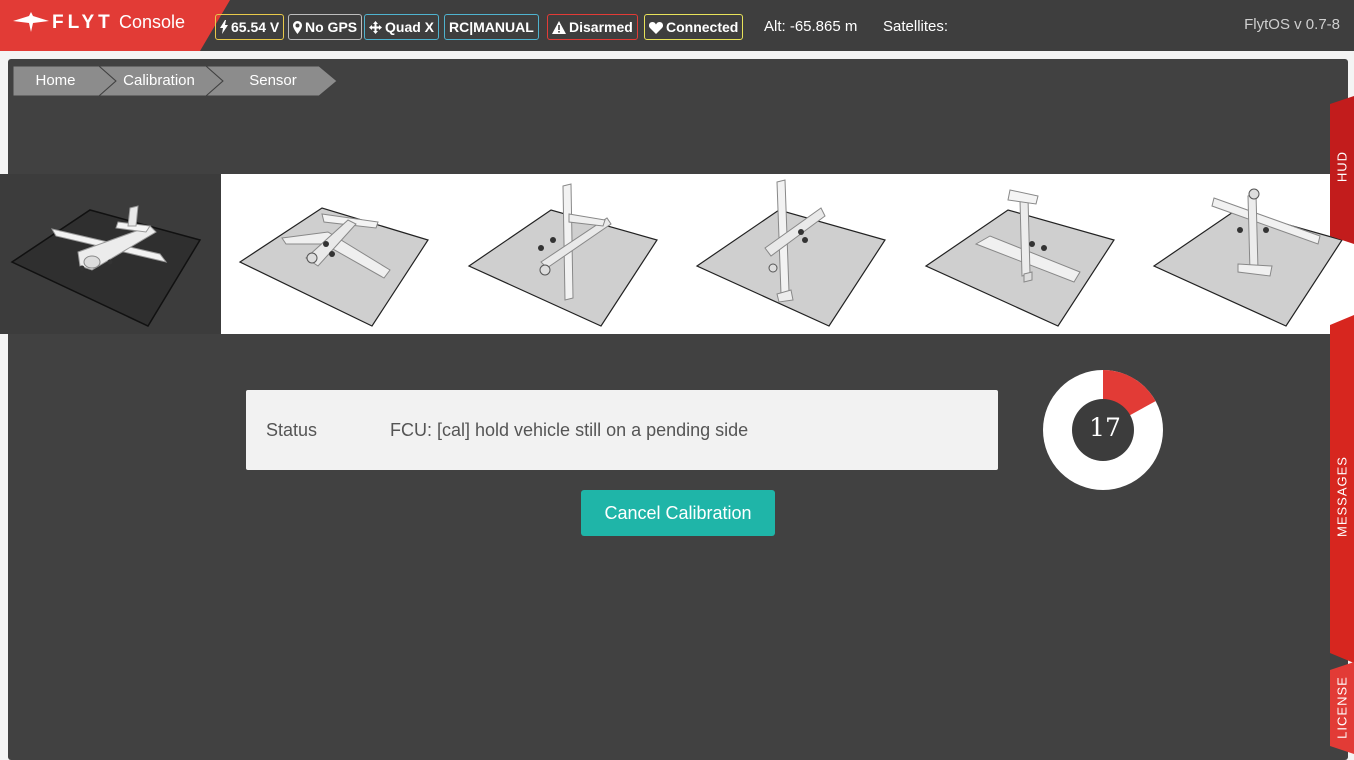 The image size is (1354, 760). I want to click on brand-word: FLYT, so click(83, 22).